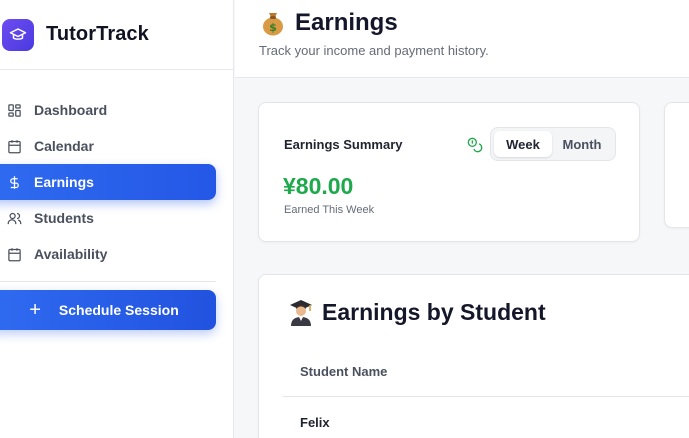 This screenshot has height=438, width=689. I want to click on earnings-amount-caption: Earned This Week, so click(329, 210).